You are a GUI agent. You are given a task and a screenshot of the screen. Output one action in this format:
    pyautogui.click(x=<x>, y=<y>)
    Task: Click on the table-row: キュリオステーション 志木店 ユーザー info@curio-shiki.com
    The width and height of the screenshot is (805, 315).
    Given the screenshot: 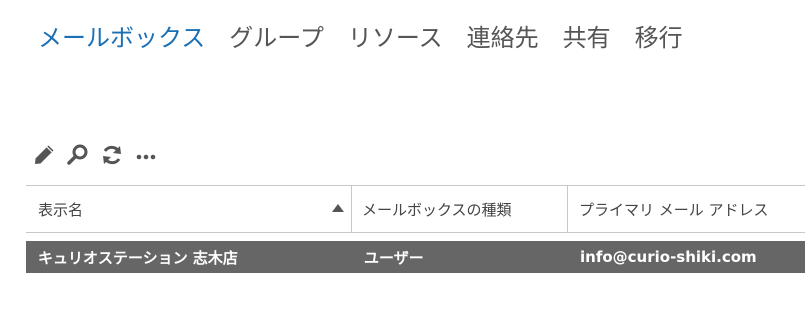 What is the action you would take?
    pyautogui.click(x=415, y=257)
    